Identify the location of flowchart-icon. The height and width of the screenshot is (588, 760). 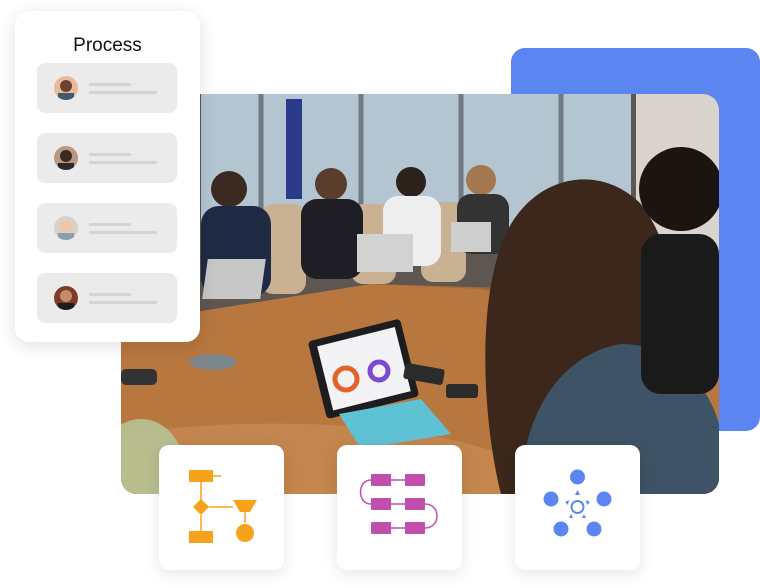
(223, 506).